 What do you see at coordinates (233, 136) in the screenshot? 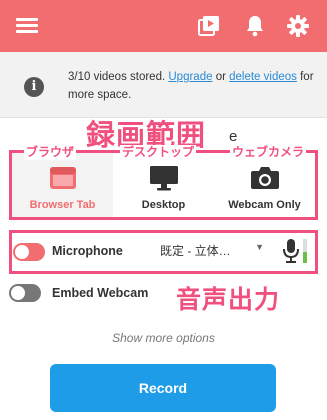
I see `annotation-title-suffix: e` at bounding box center [233, 136].